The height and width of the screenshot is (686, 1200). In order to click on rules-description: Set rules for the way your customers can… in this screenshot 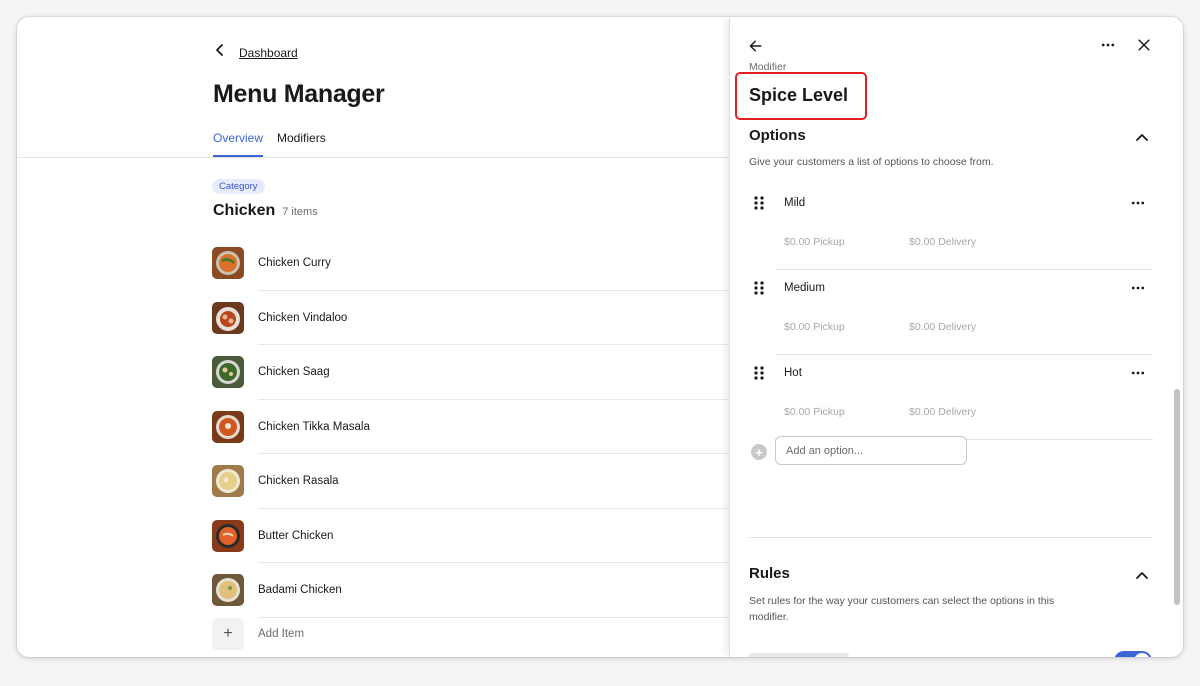, I will do `click(902, 609)`.